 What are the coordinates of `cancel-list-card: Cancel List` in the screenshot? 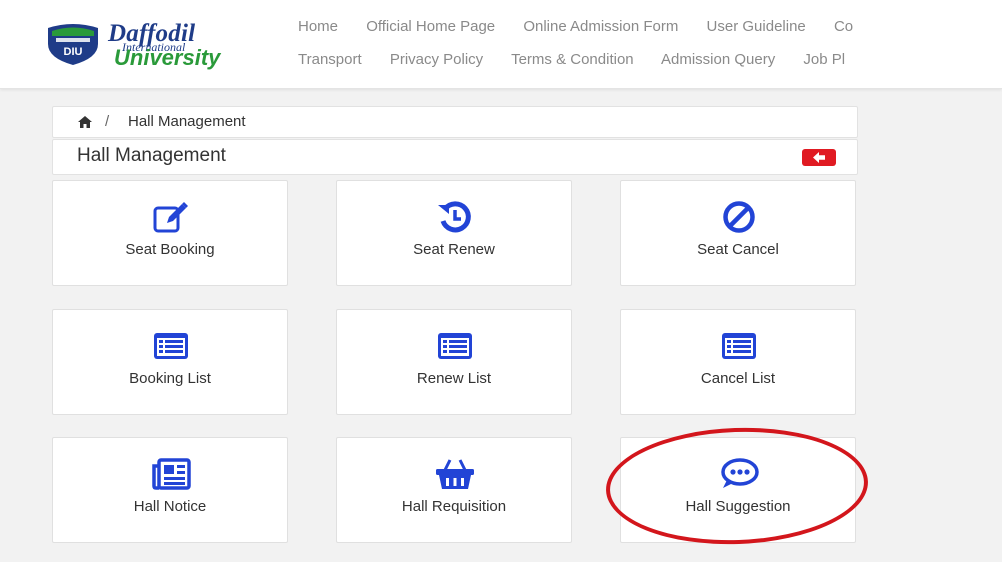 It's located at (738, 362).